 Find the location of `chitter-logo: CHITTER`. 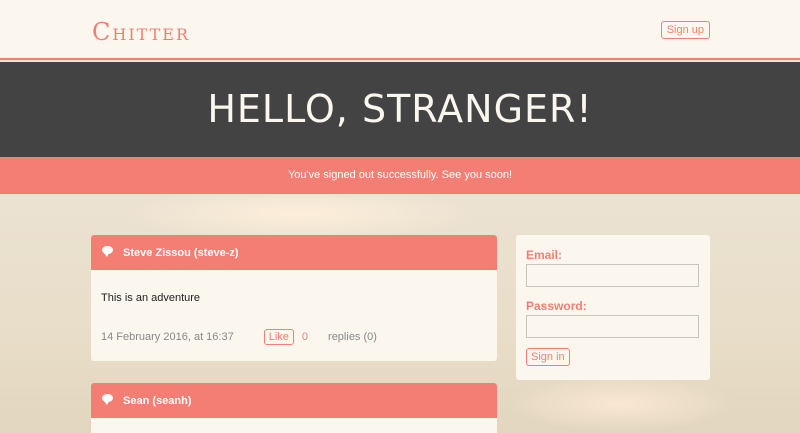

chitter-logo: CHITTER is located at coordinates (141, 32).